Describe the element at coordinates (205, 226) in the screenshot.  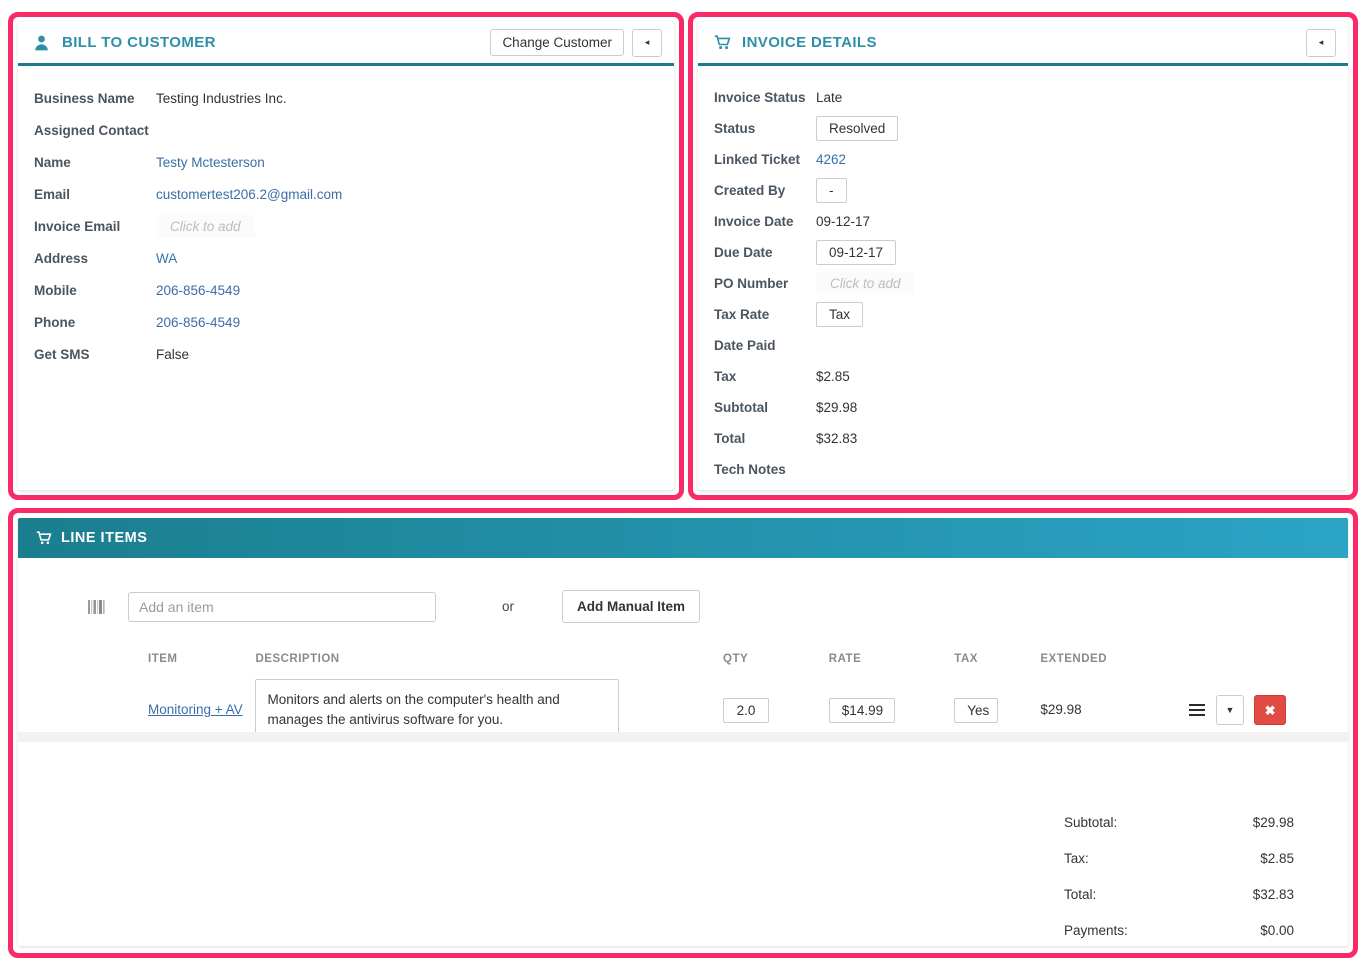
I see `bill-field-placeholder: Click to add` at that location.